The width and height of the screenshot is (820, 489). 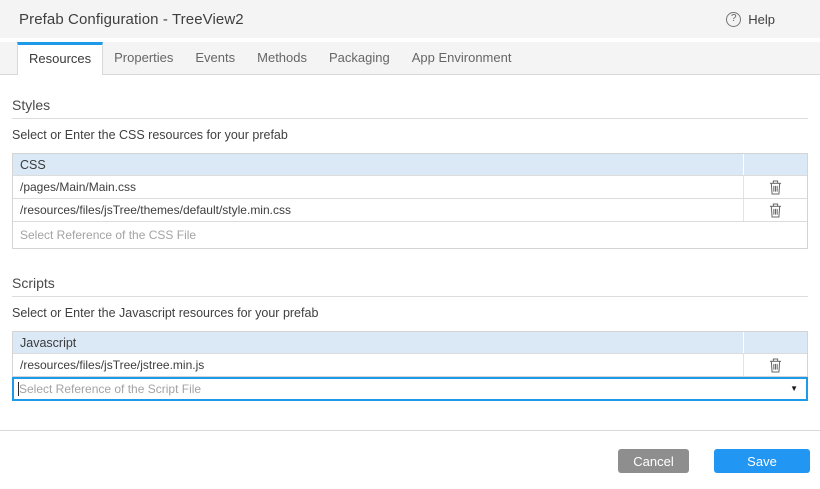 I want to click on dialog-title: Prefab Configuration - TreeView2, so click(x=131, y=19).